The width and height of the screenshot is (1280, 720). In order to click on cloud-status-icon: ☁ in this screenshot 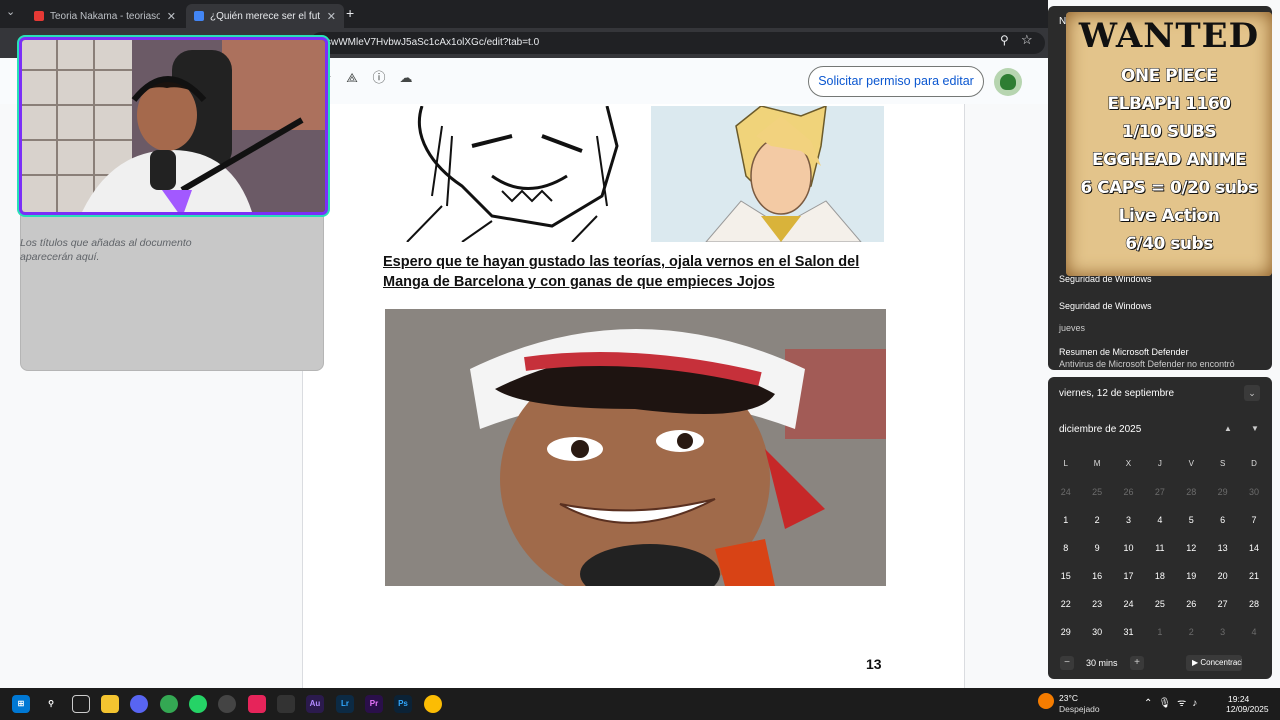, I will do `click(406, 78)`.